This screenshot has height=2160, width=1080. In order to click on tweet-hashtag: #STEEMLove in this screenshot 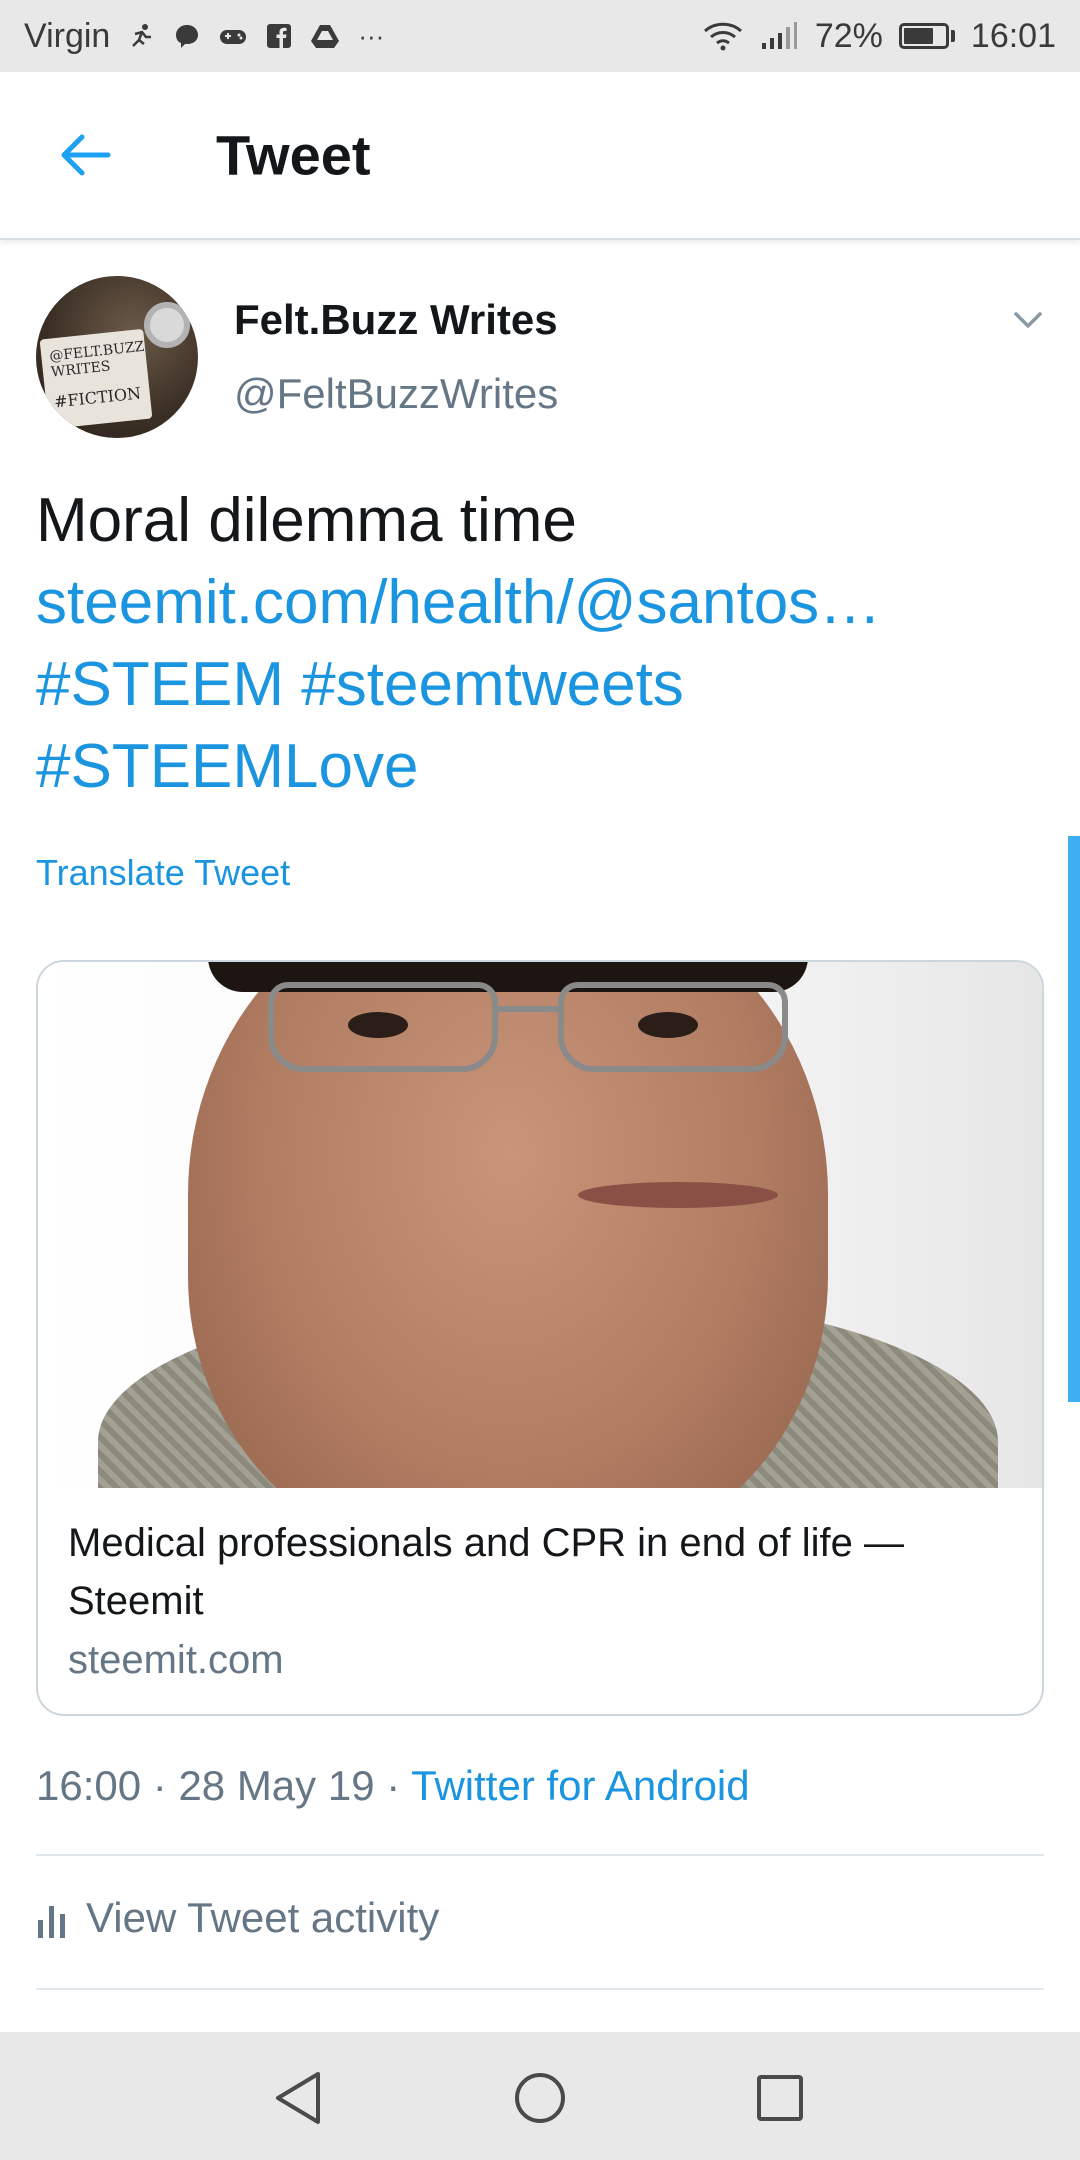, I will do `click(536, 767)`.